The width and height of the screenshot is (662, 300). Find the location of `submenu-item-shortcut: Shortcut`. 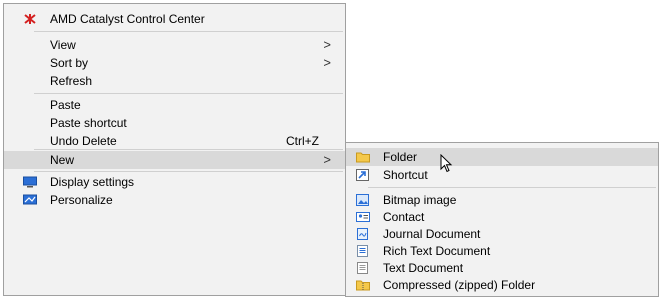

submenu-item-shortcut: Shortcut is located at coordinates (502, 175).